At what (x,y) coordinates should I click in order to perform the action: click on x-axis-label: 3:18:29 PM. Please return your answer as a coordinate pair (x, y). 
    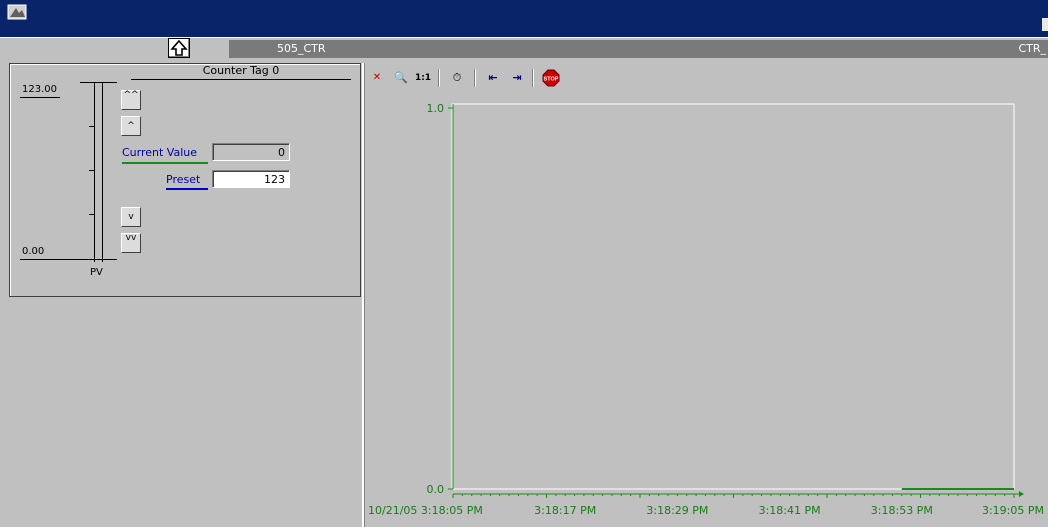
    Looking at the image, I should click on (677, 510).